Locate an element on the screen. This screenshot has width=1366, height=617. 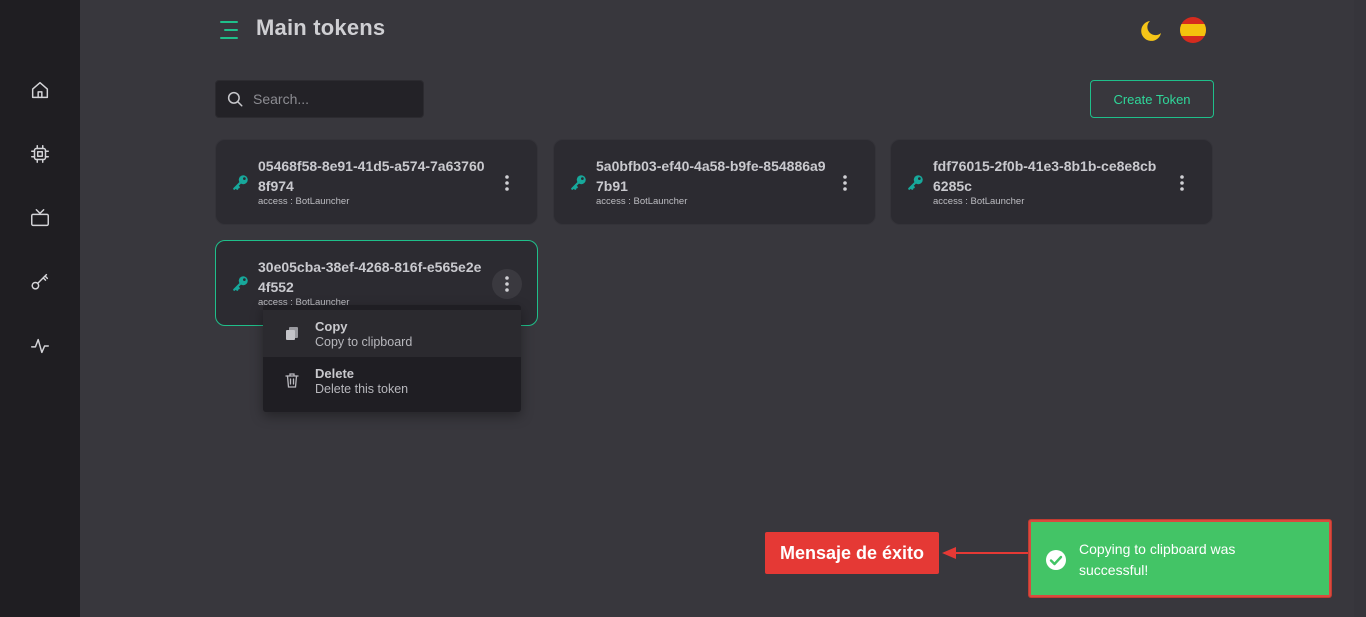
menu-item-description: Delete this token is located at coordinates (362, 389).